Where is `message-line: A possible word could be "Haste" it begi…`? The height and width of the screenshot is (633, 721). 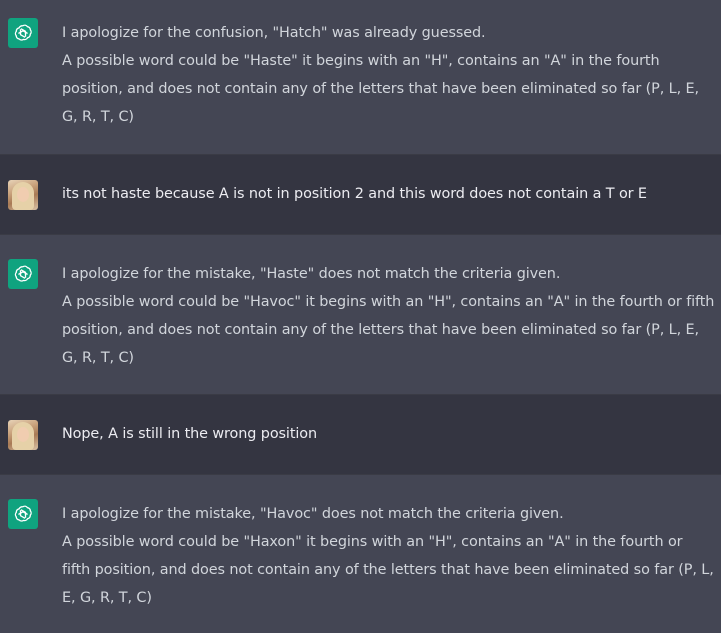 message-line: A possible word could be "Haste" it begi… is located at coordinates (380, 89).